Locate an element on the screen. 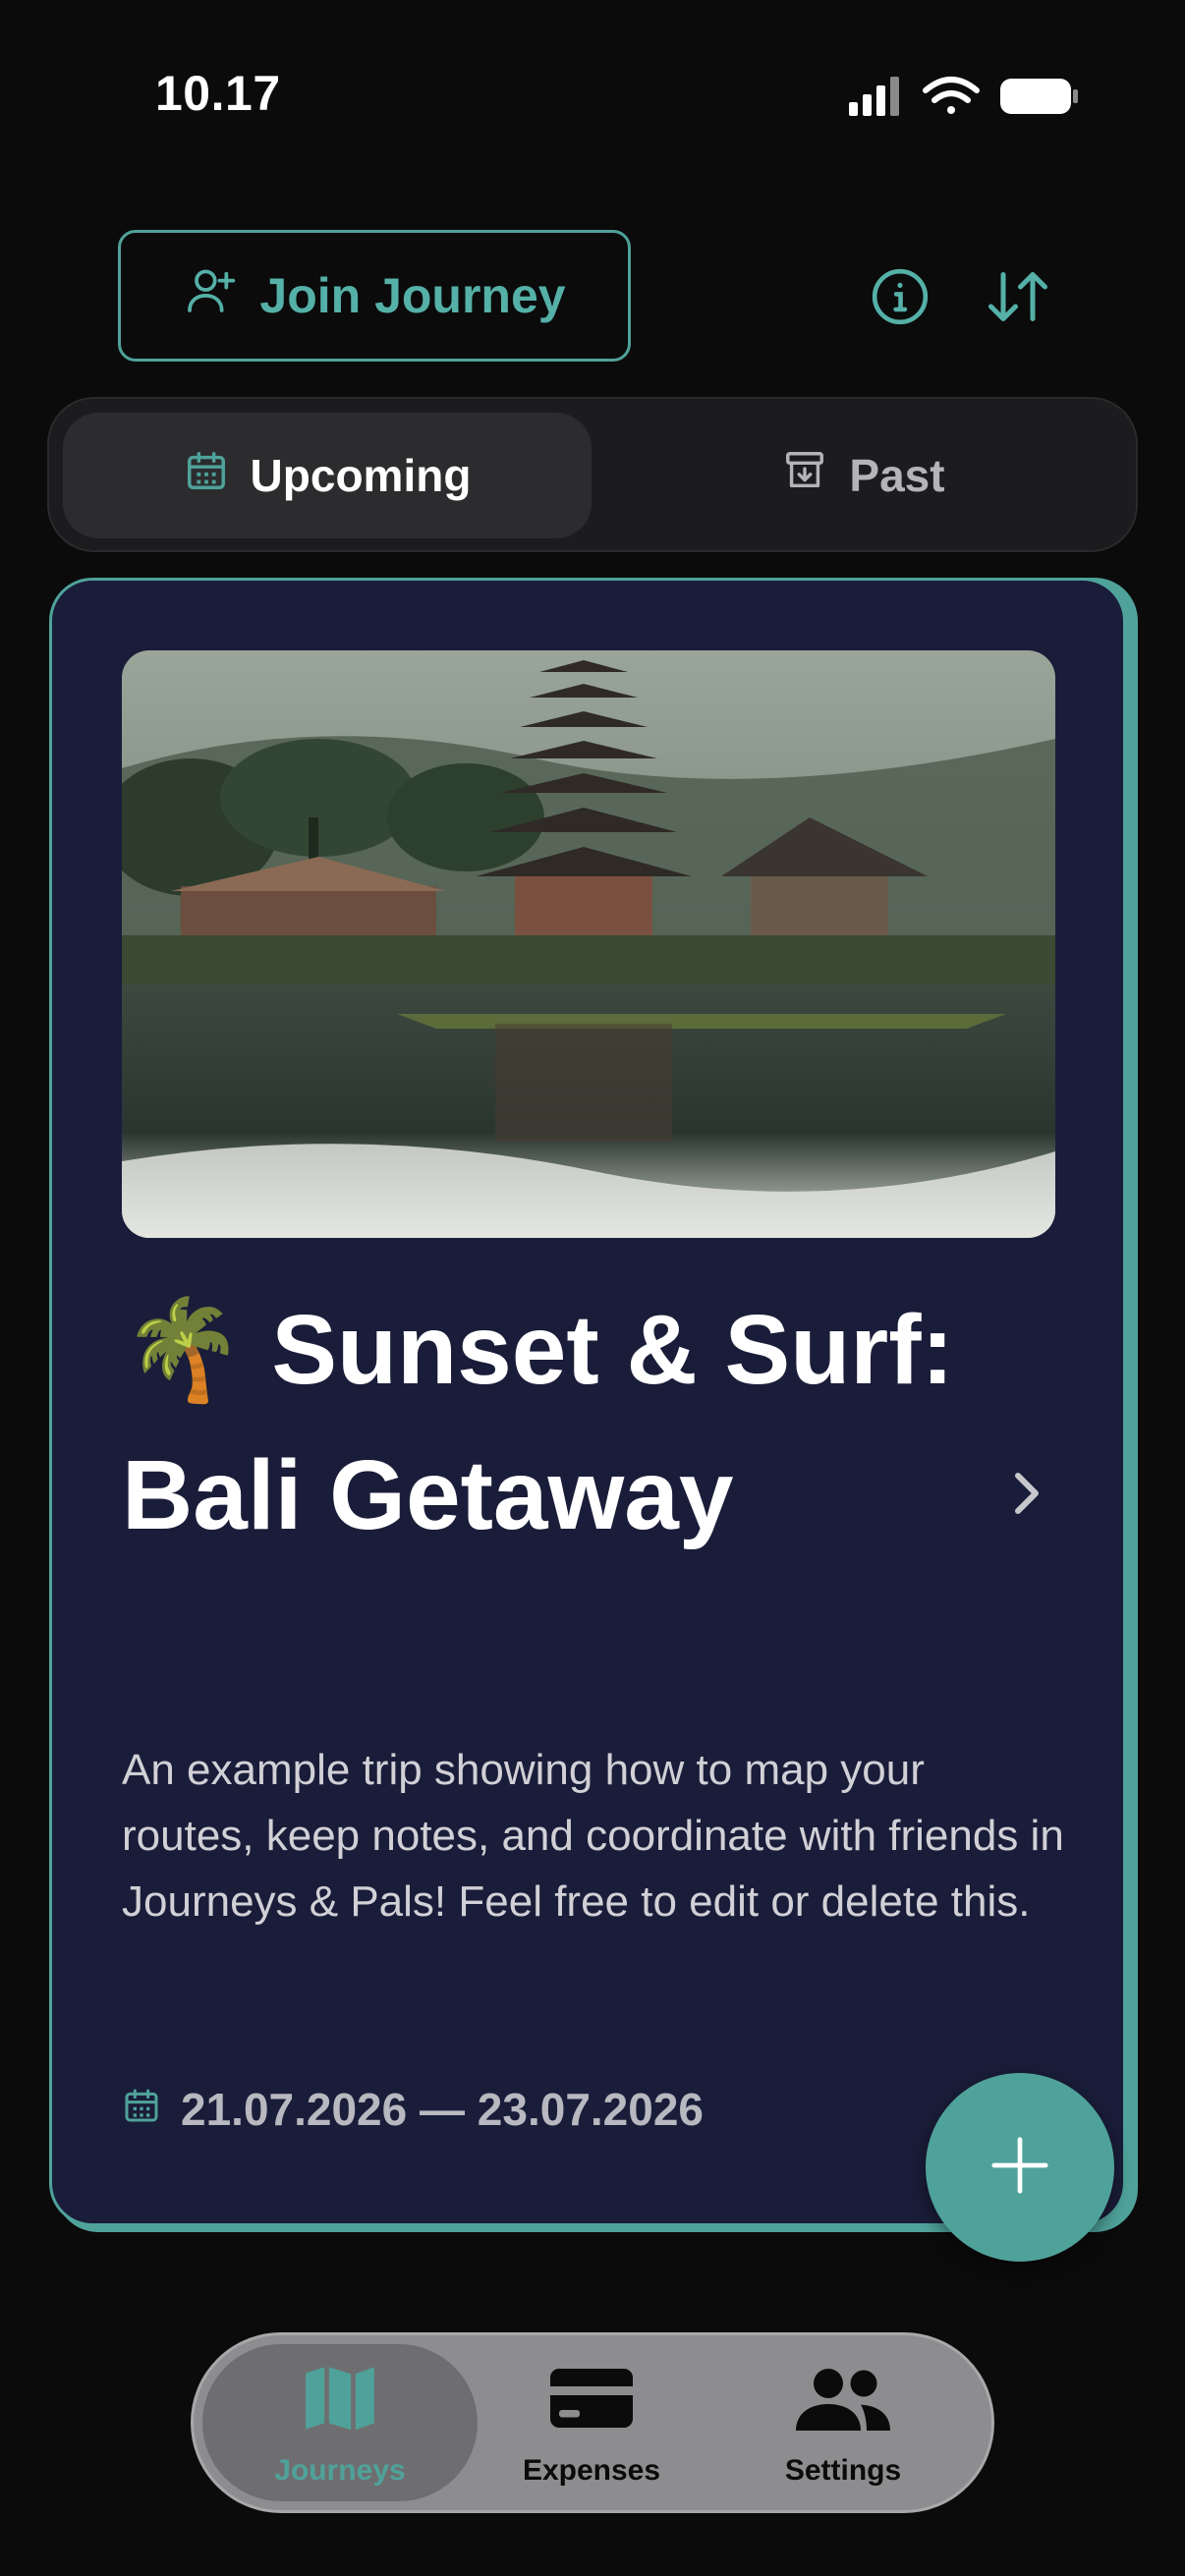  add-journey-button is located at coordinates (1020, 2167).